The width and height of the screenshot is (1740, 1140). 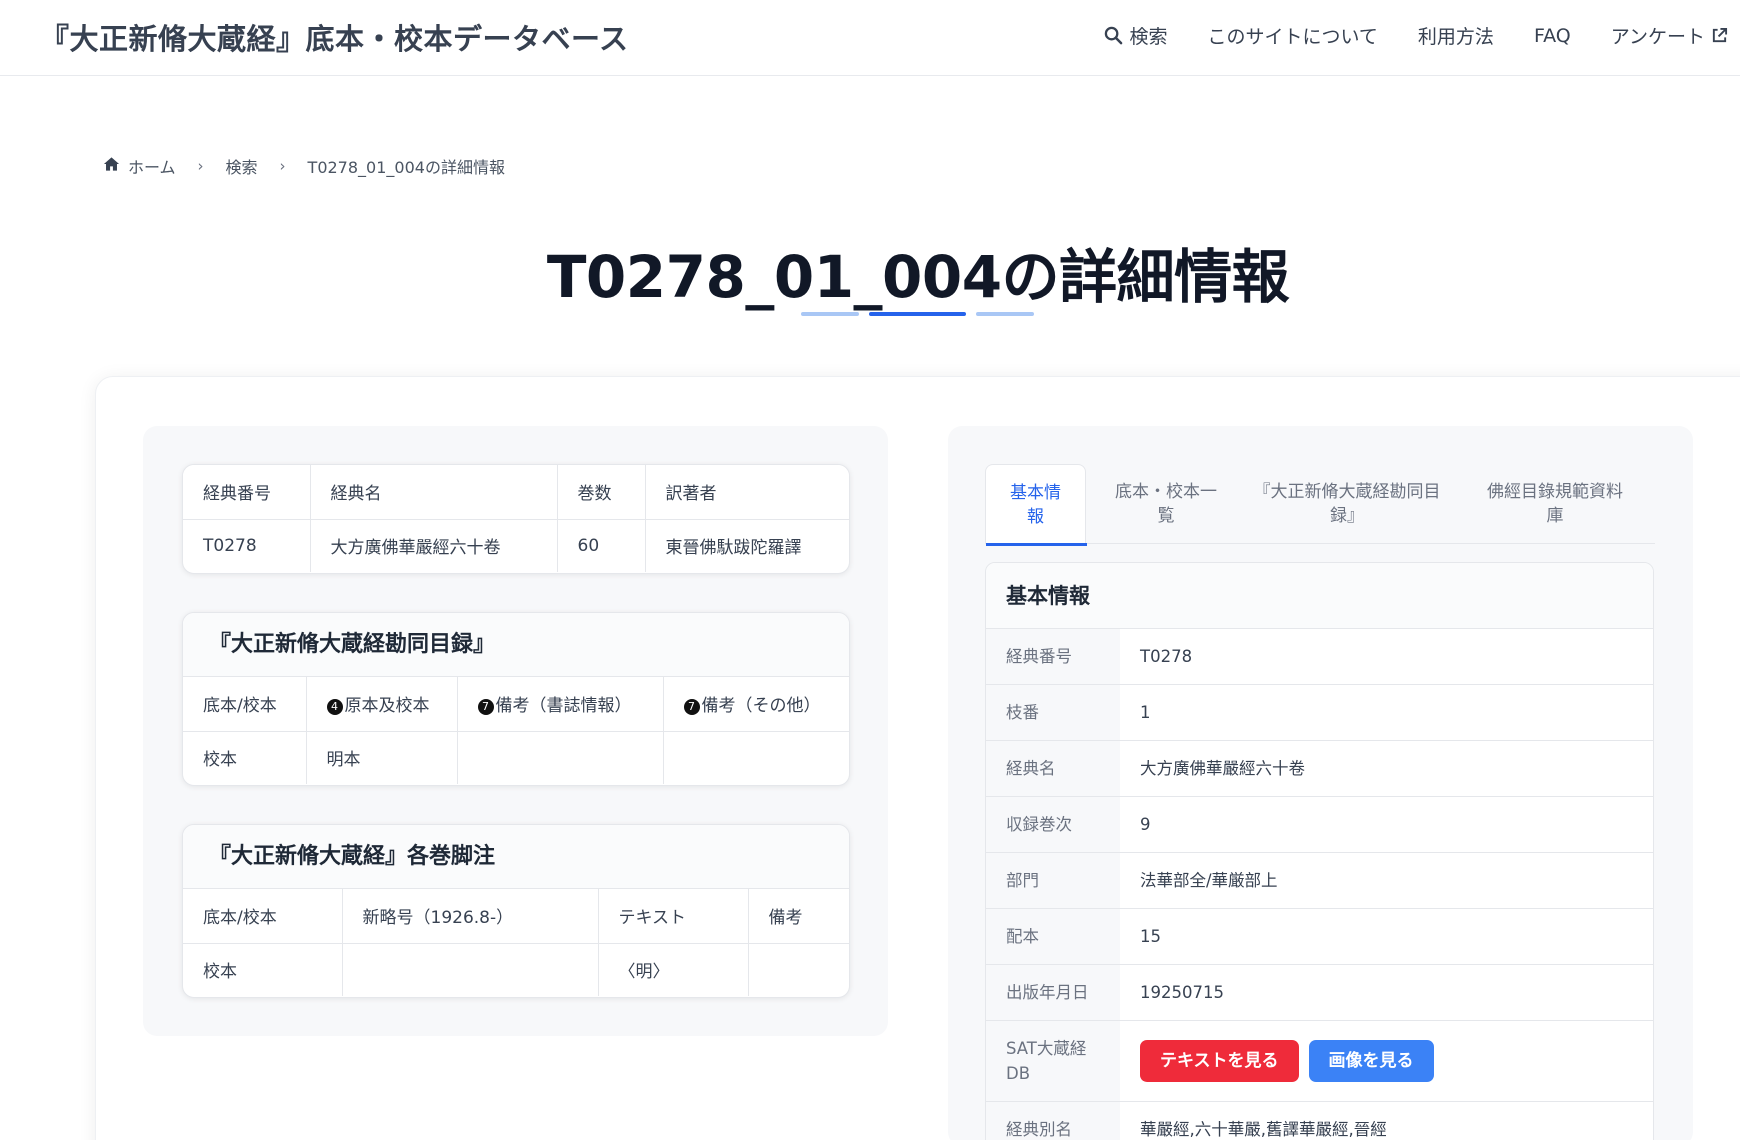 What do you see at coordinates (918, 277) in the screenshot?
I see `page-title: T0278_01_004の詳細情報` at bounding box center [918, 277].